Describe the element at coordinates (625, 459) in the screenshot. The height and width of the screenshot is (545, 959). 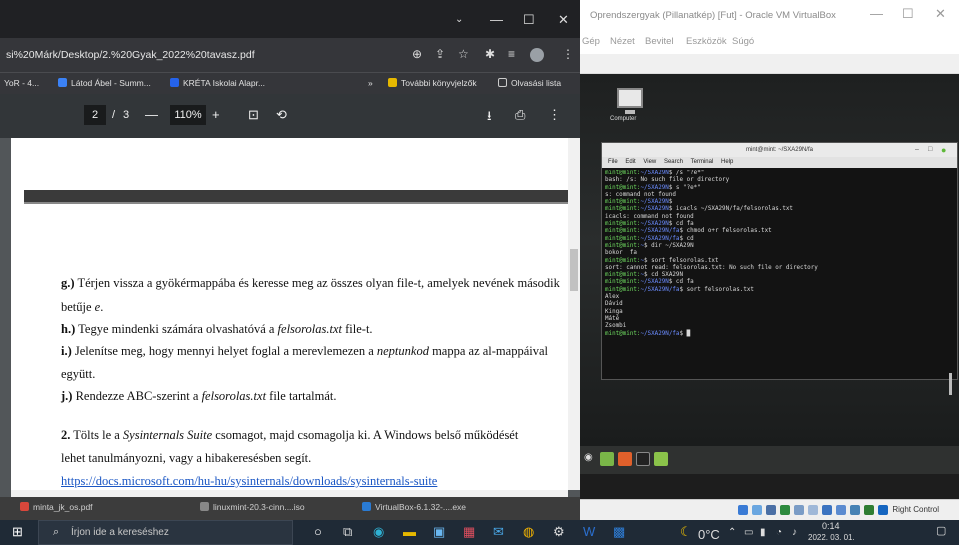
I see `firefox-icon` at that location.